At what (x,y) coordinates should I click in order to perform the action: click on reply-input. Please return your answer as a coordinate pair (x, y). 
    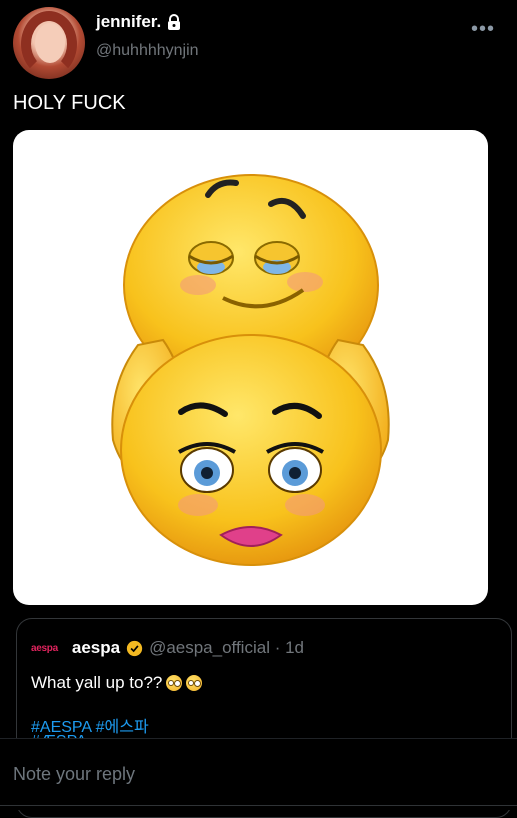
    Looking at the image, I should click on (253, 774).